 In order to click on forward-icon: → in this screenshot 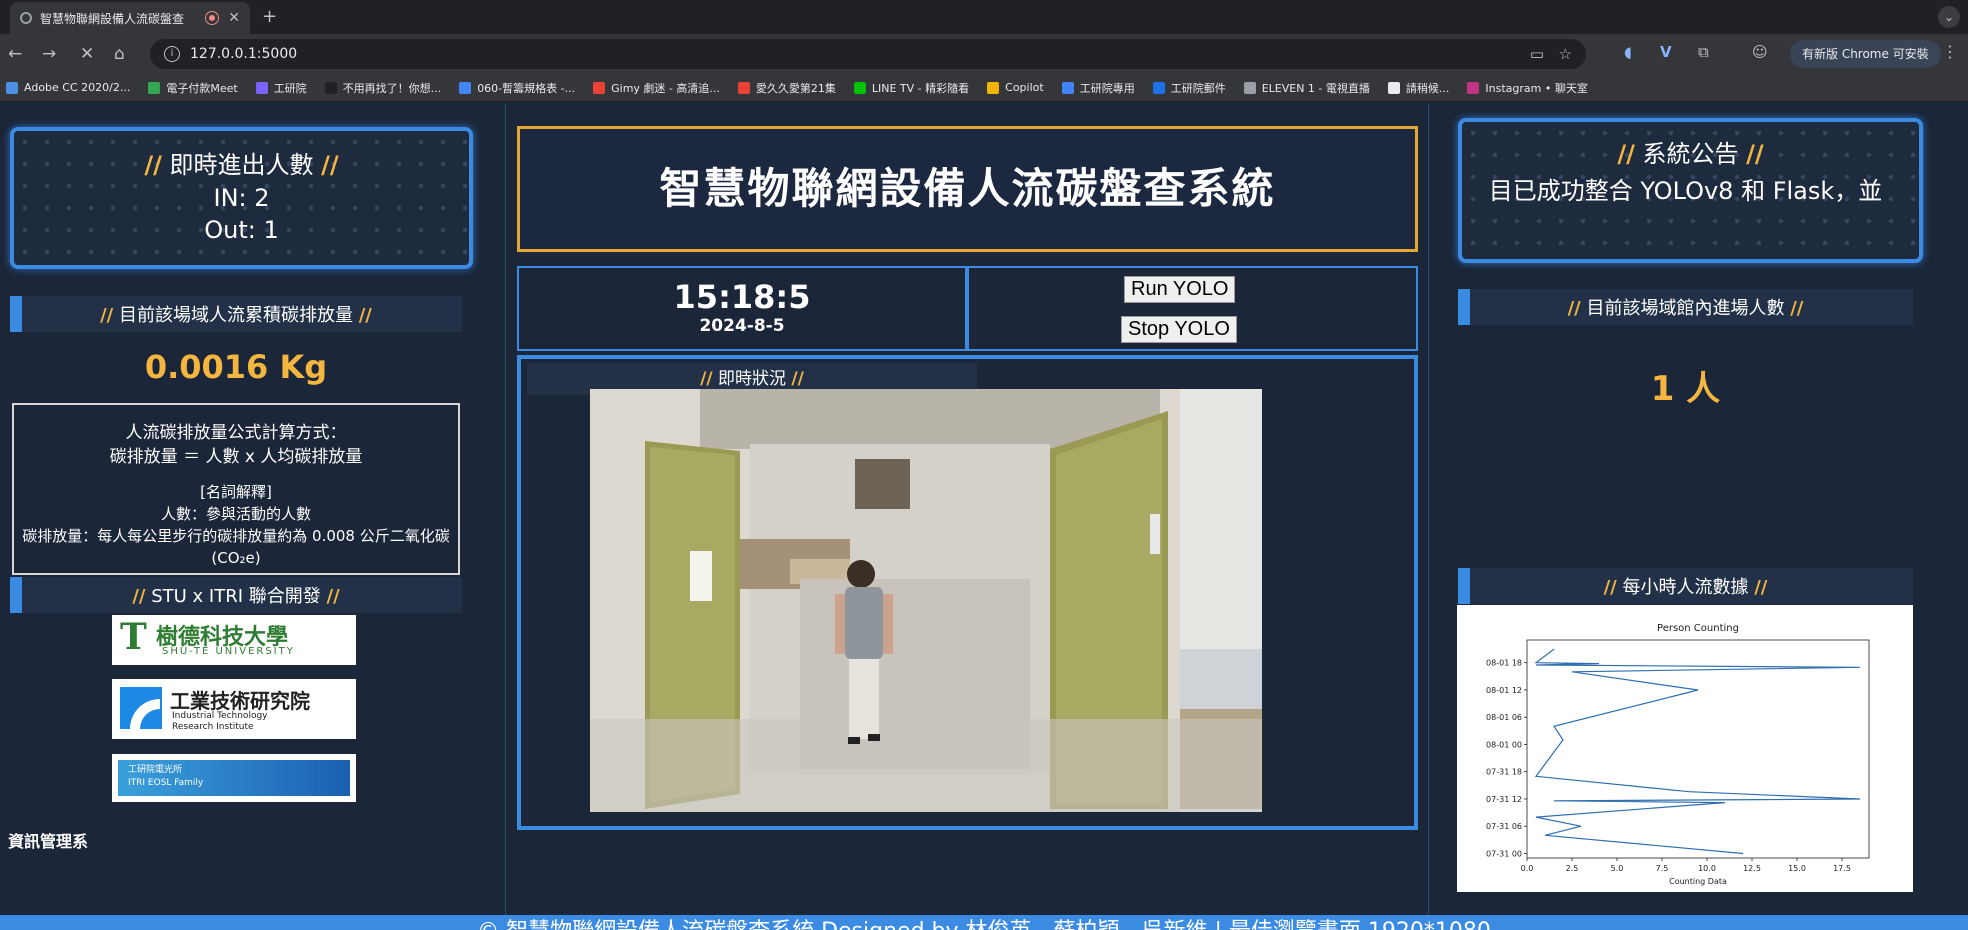, I will do `click(49, 54)`.